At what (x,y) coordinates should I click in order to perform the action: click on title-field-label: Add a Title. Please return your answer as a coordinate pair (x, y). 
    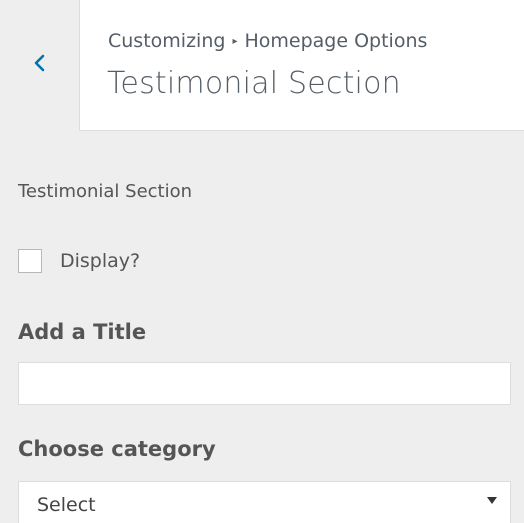
    Looking at the image, I should click on (82, 332).